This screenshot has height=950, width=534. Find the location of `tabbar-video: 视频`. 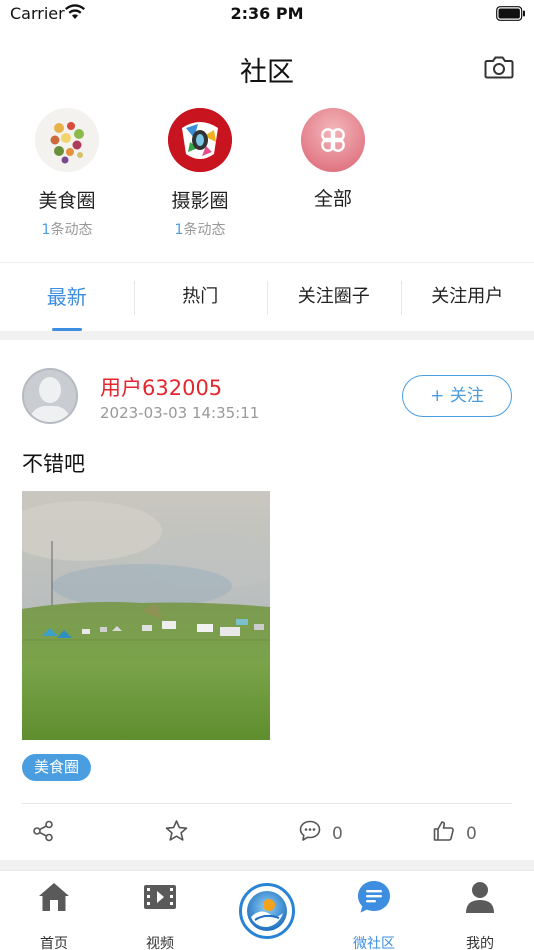

tabbar-video: 视频 is located at coordinates (160, 914).